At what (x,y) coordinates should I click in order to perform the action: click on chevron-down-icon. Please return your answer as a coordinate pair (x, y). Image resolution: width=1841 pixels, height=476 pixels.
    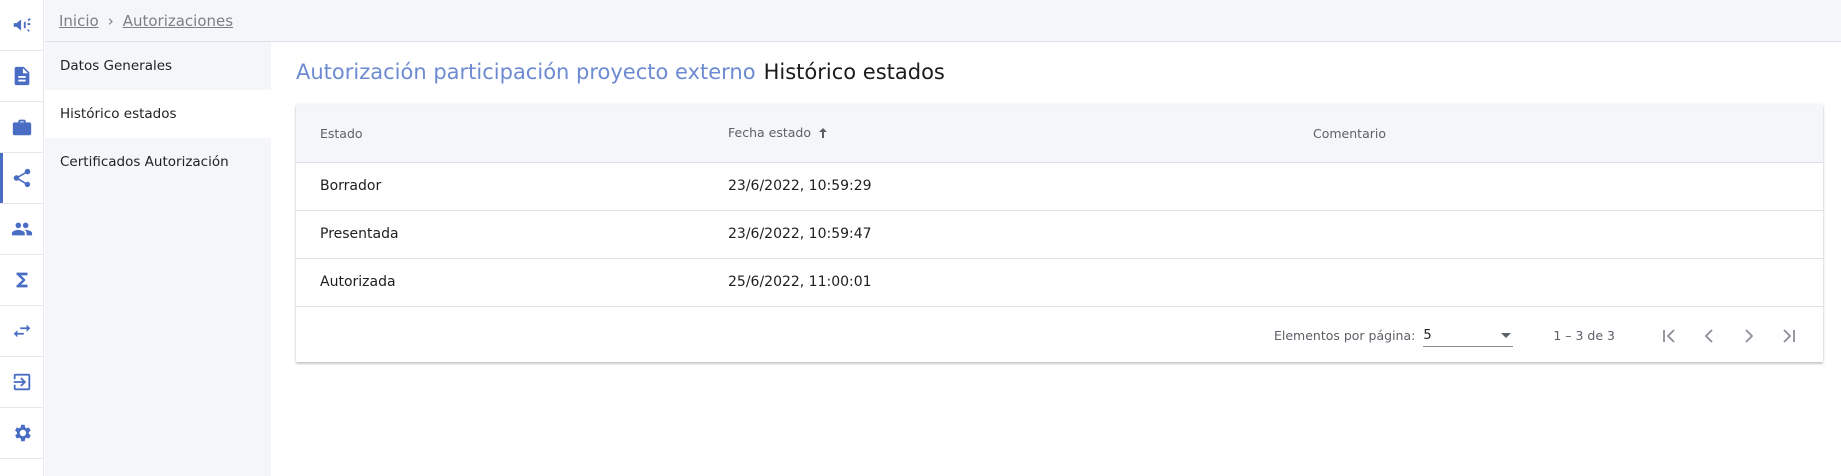
    Looking at the image, I should click on (1506, 335).